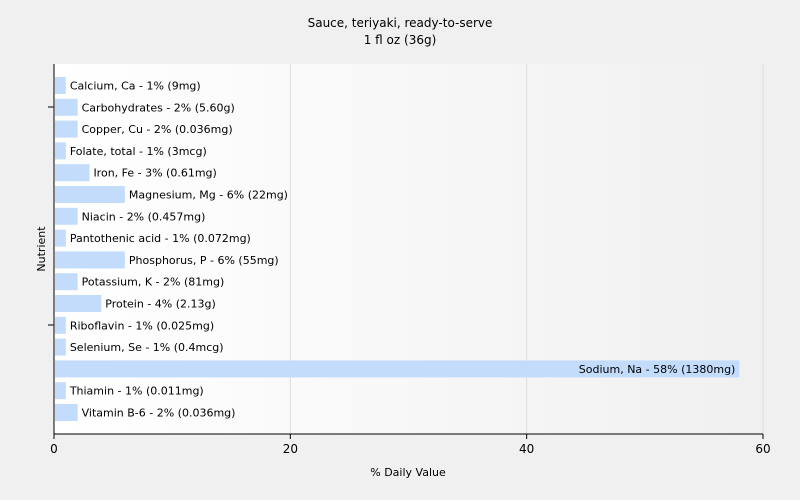 The image size is (800, 500). What do you see at coordinates (138, 151) in the screenshot?
I see `bar-label: Folate, total - 1% (3mcg)` at bounding box center [138, 151].